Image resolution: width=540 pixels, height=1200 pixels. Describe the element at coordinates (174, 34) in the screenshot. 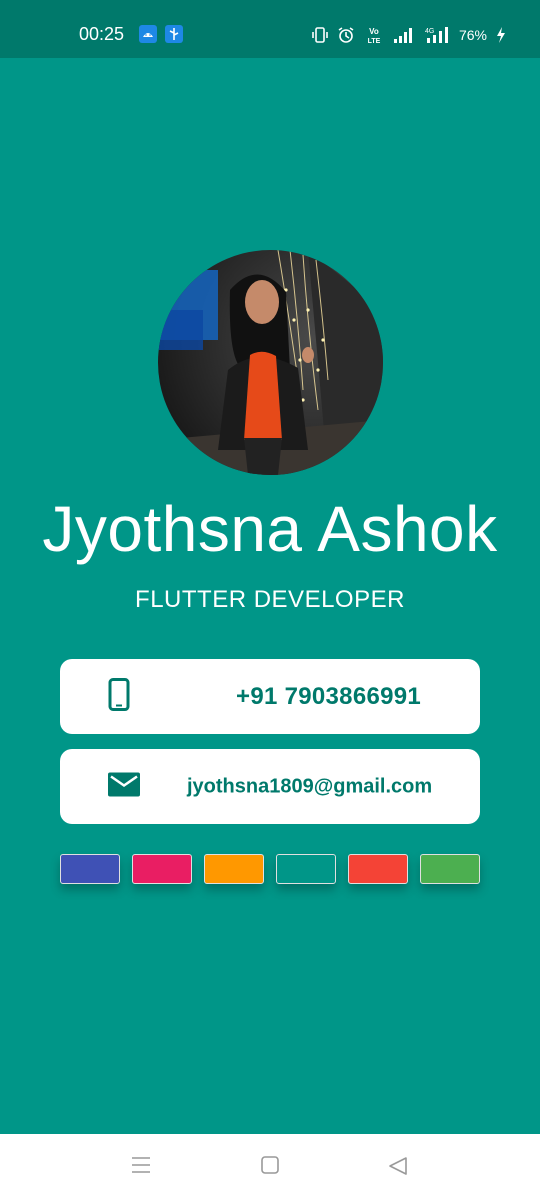

I see `usb-notification-icon` at that location.